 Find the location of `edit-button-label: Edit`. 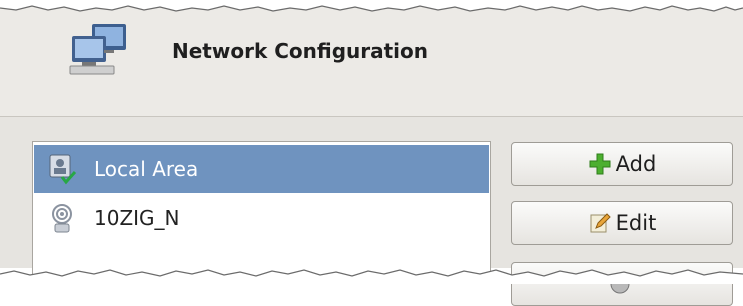

edit-button-label: Edit is located at coordinates (636, 223).